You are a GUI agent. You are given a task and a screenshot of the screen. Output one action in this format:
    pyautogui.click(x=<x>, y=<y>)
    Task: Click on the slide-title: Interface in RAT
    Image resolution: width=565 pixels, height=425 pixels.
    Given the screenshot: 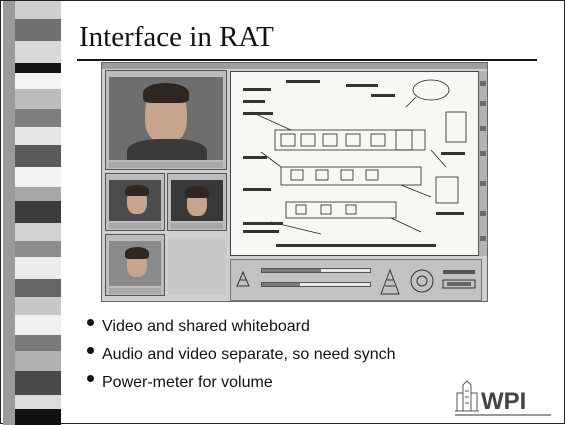 What is the action you would take?
    pyautogui.click(x=176, y=37)
    